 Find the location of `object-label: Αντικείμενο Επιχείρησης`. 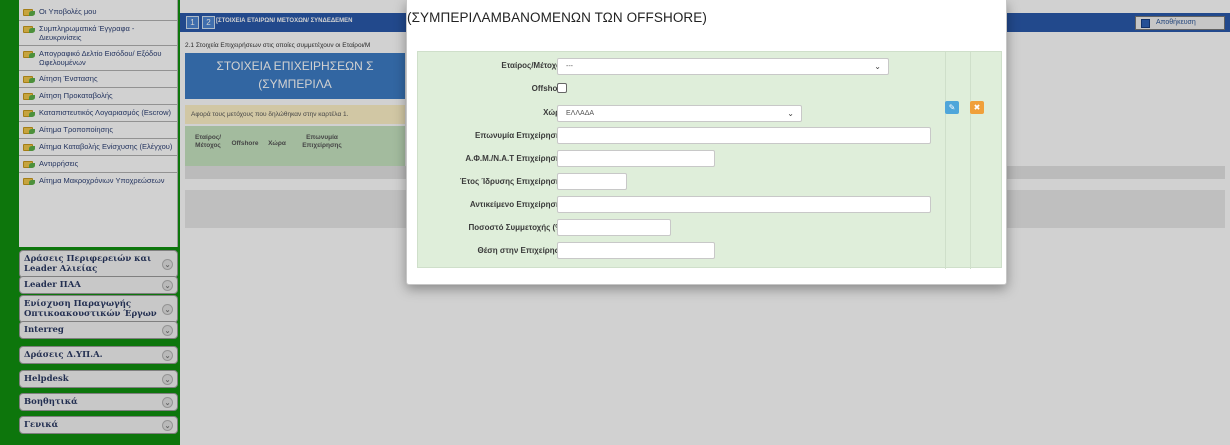

object-label: Αντικείμενο Επιχείρησης is located at coordinates (517, 204).